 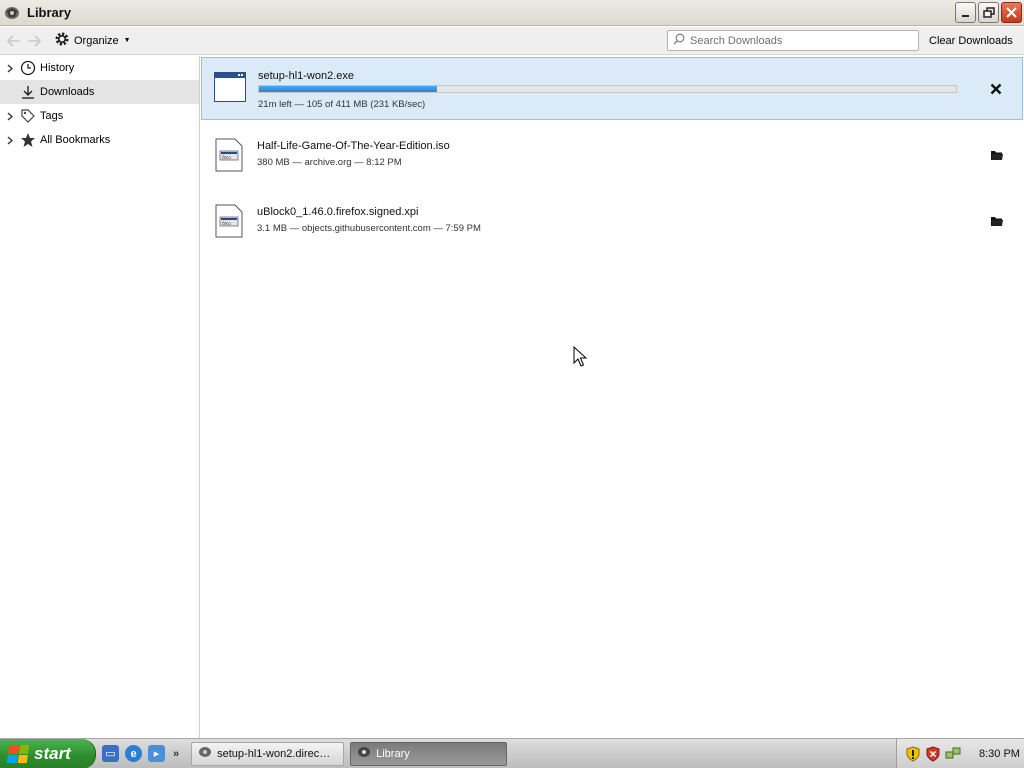 What do you see at coordinates (965, 12) in the screenshot?
I see `minimize-button` at bounding box center [965, 12].